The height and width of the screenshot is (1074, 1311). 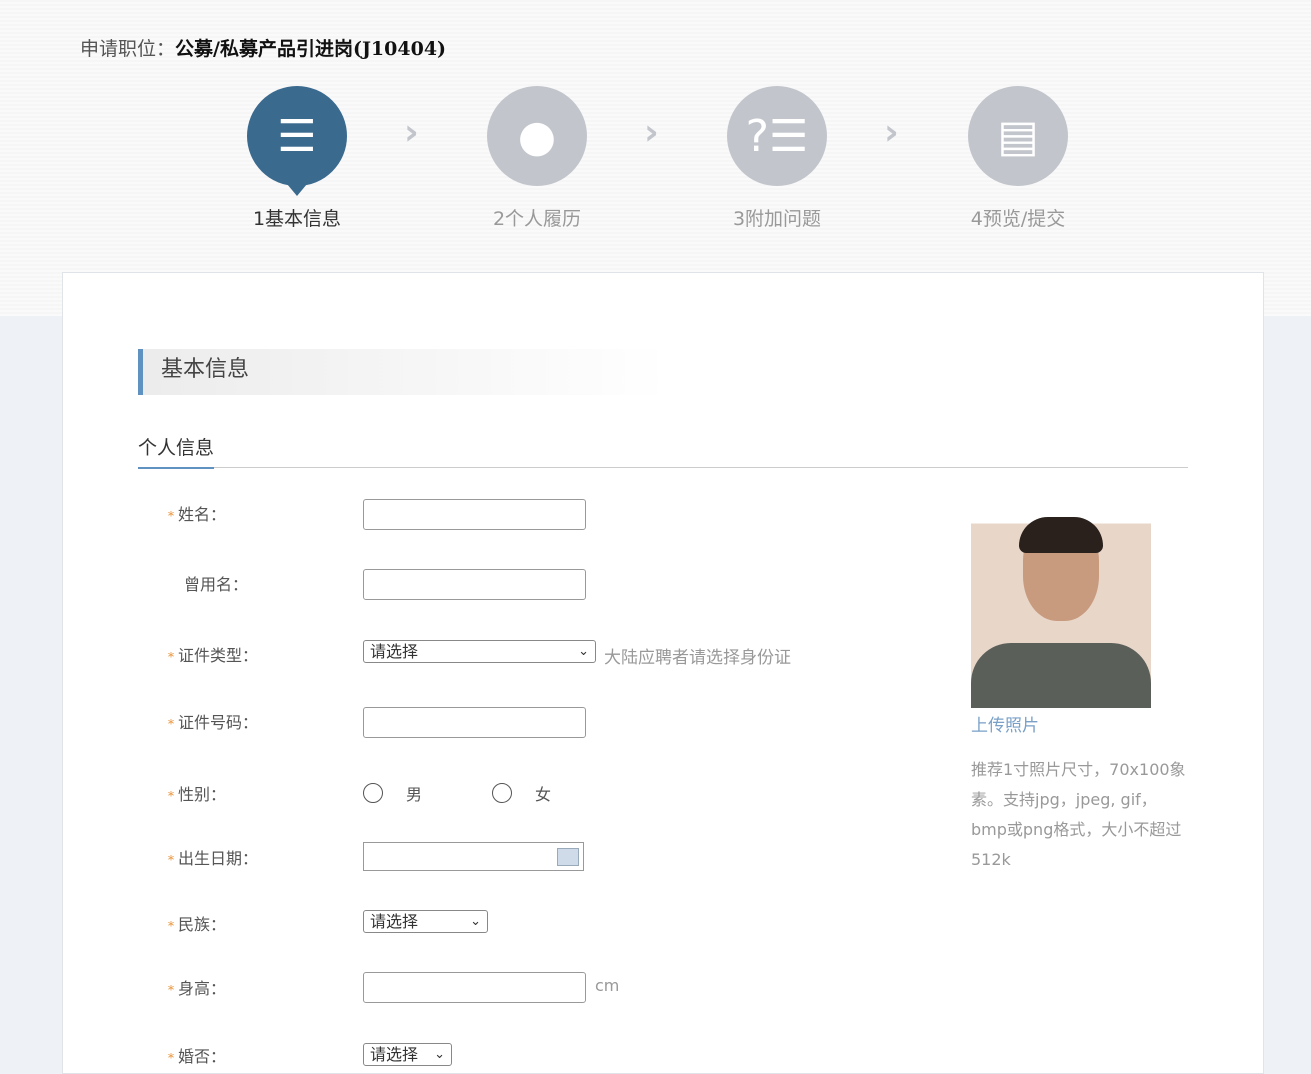 I want to click on step-resume: ● 2个人履历, so click(x=537, y=158).